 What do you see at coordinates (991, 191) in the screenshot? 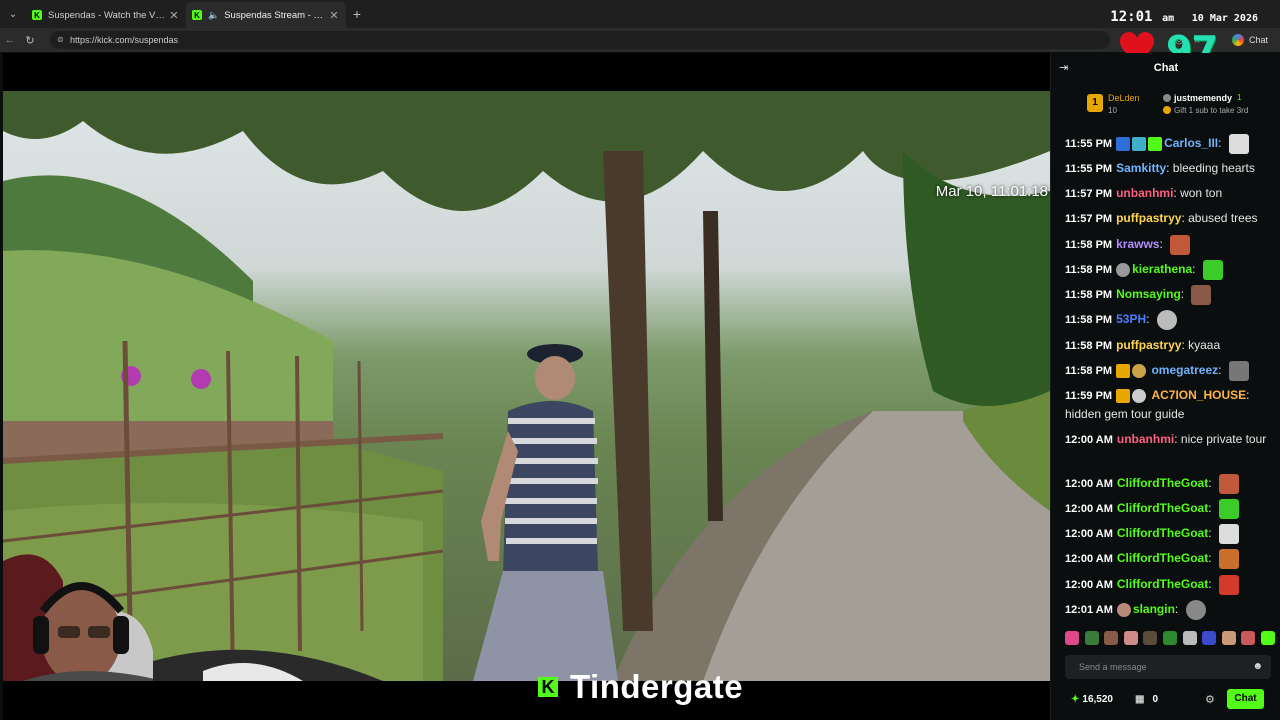
I see `video-date-overlay: Mar 10, 11:01:18` at bounding box center [991, 191].